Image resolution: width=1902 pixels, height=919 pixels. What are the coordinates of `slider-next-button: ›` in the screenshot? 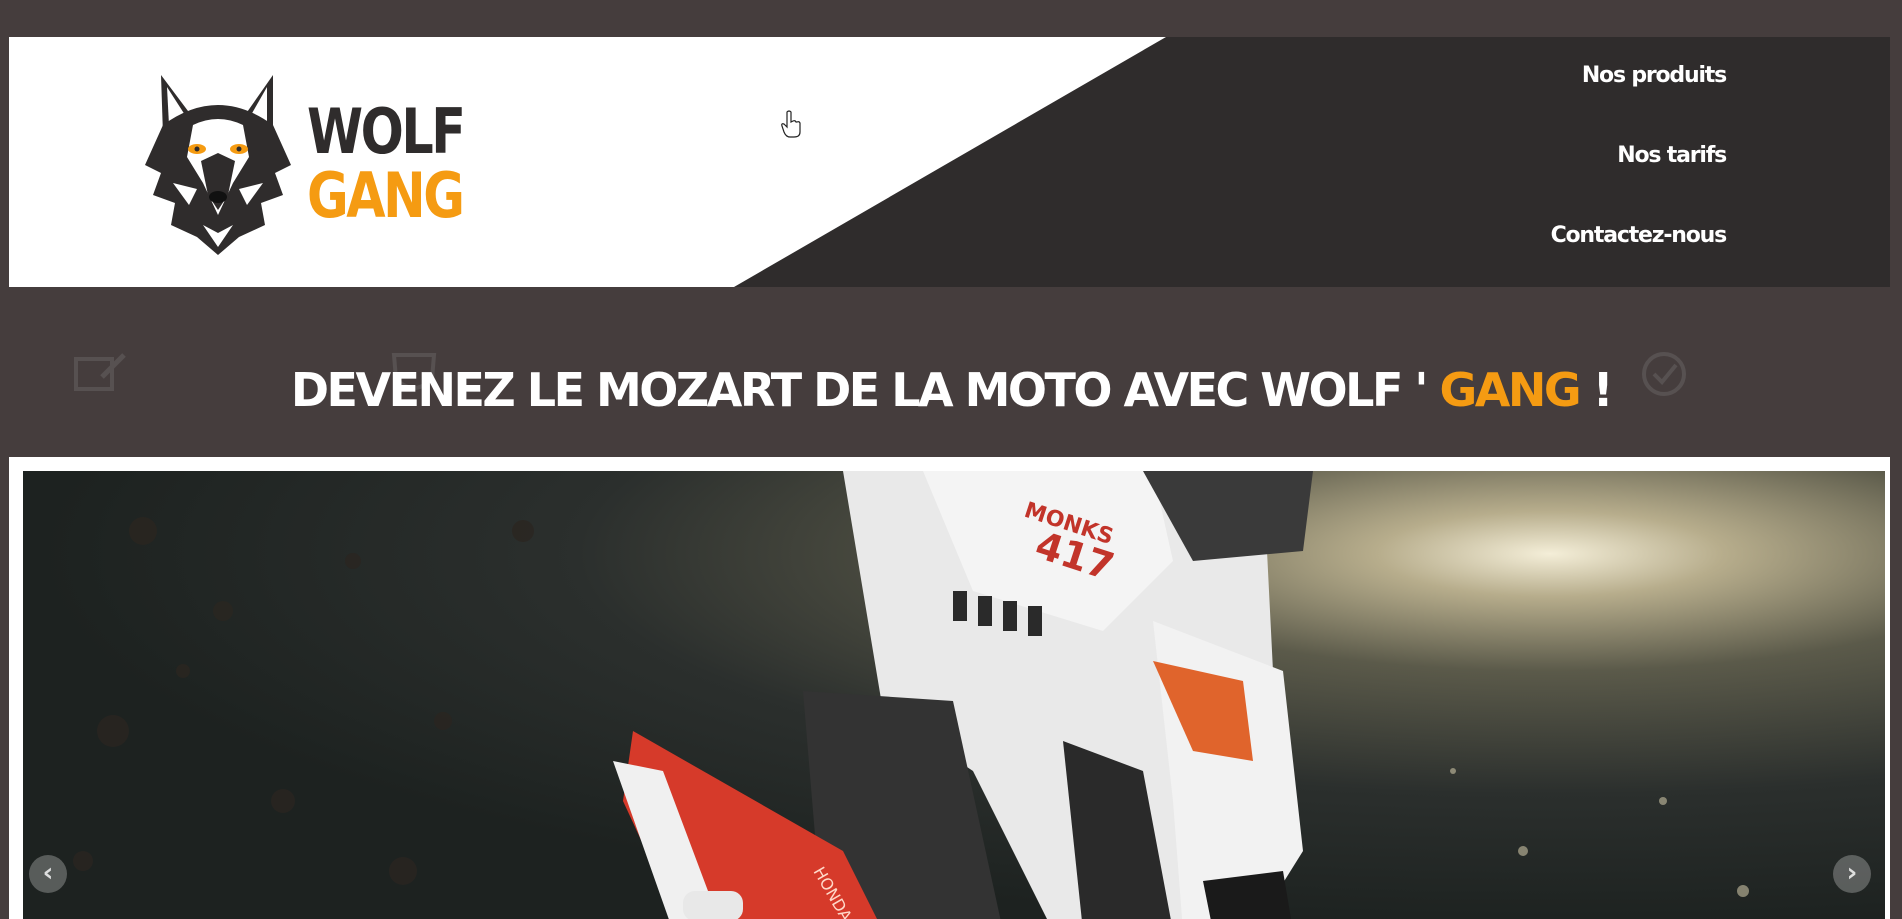 It's located at (1852, 874).